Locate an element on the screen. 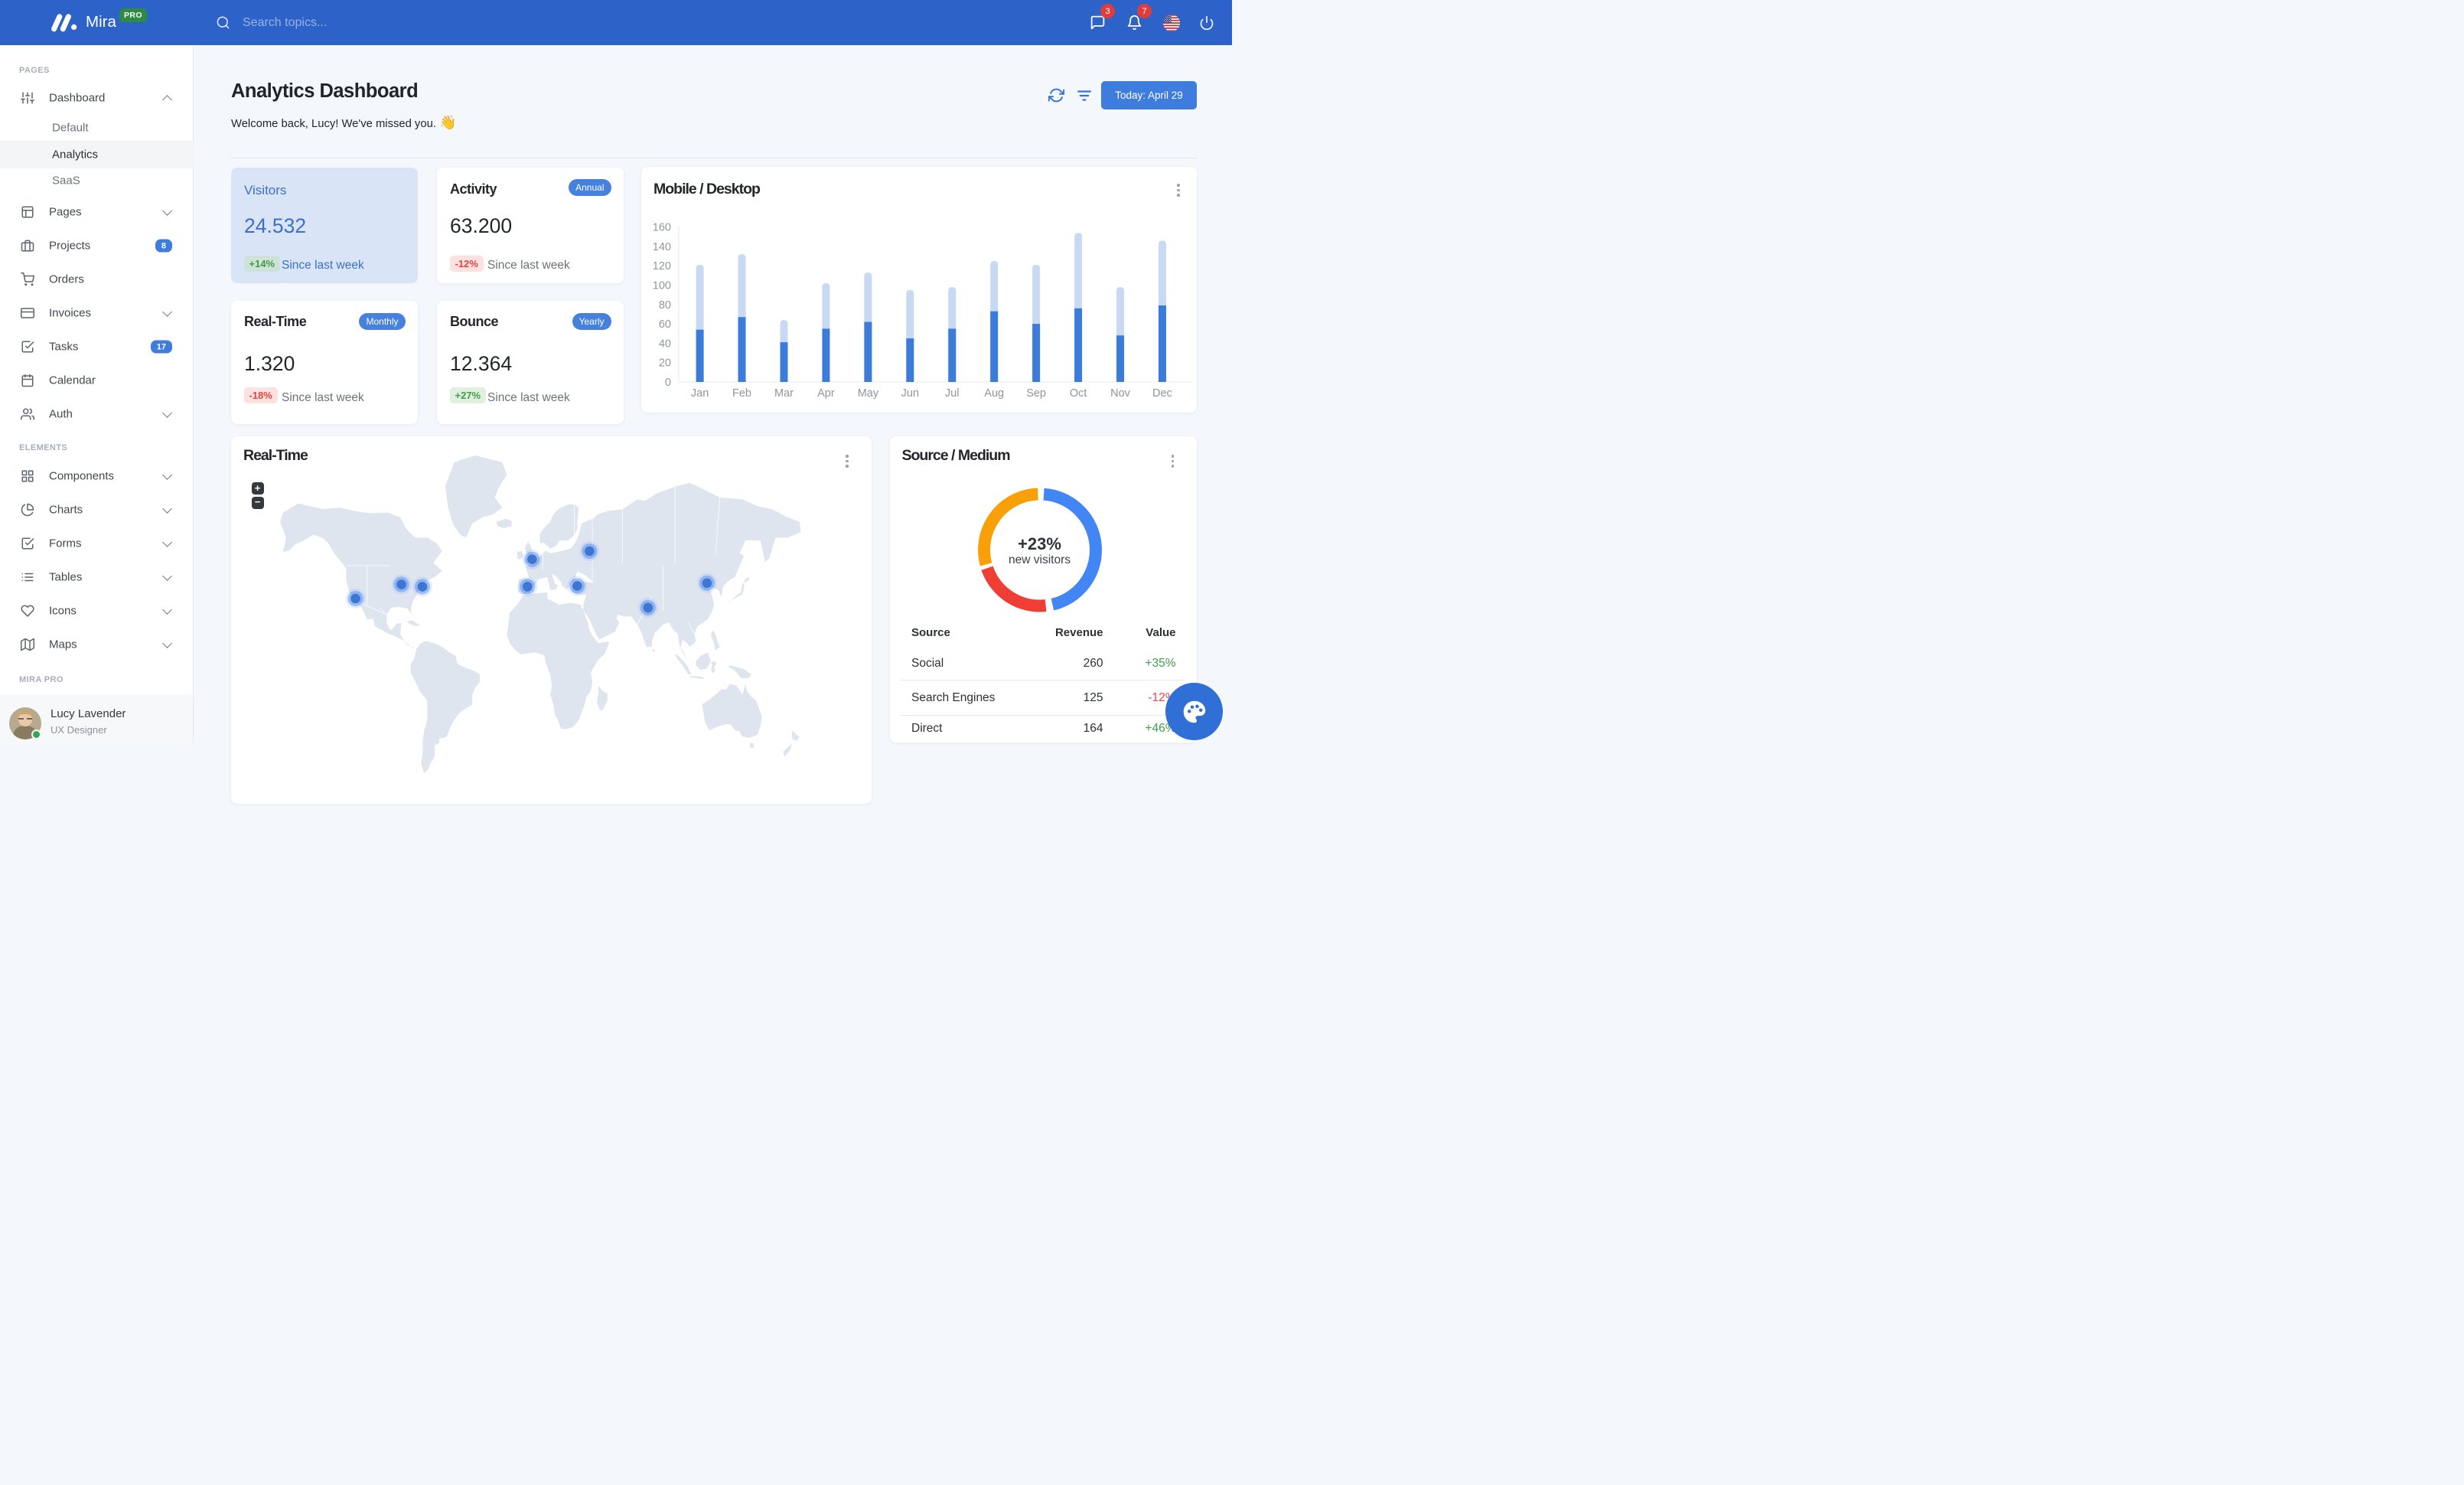 The height and width of the screenshot is (1485, 2464). svg-text: Mar is located at coordinates (784, 393).